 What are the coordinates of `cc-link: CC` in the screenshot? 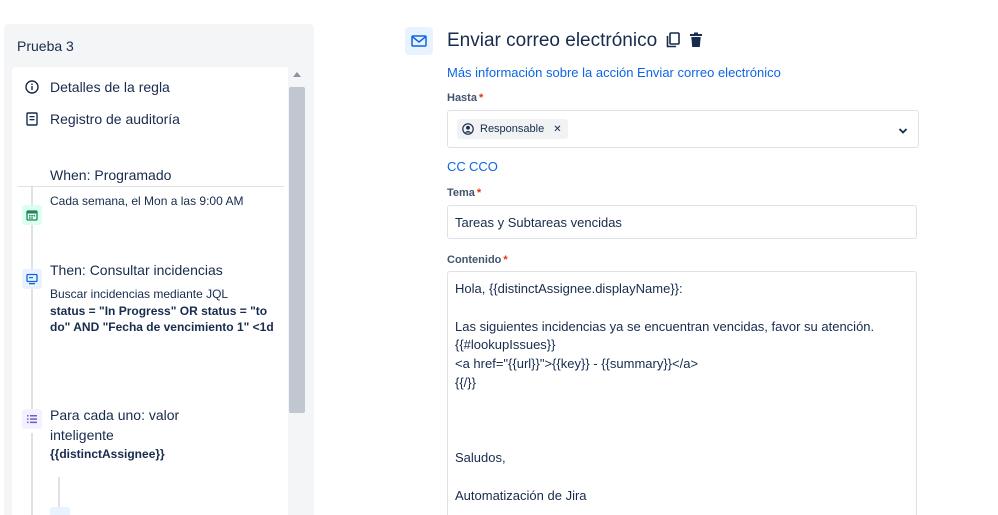 It's located at (456, 166).